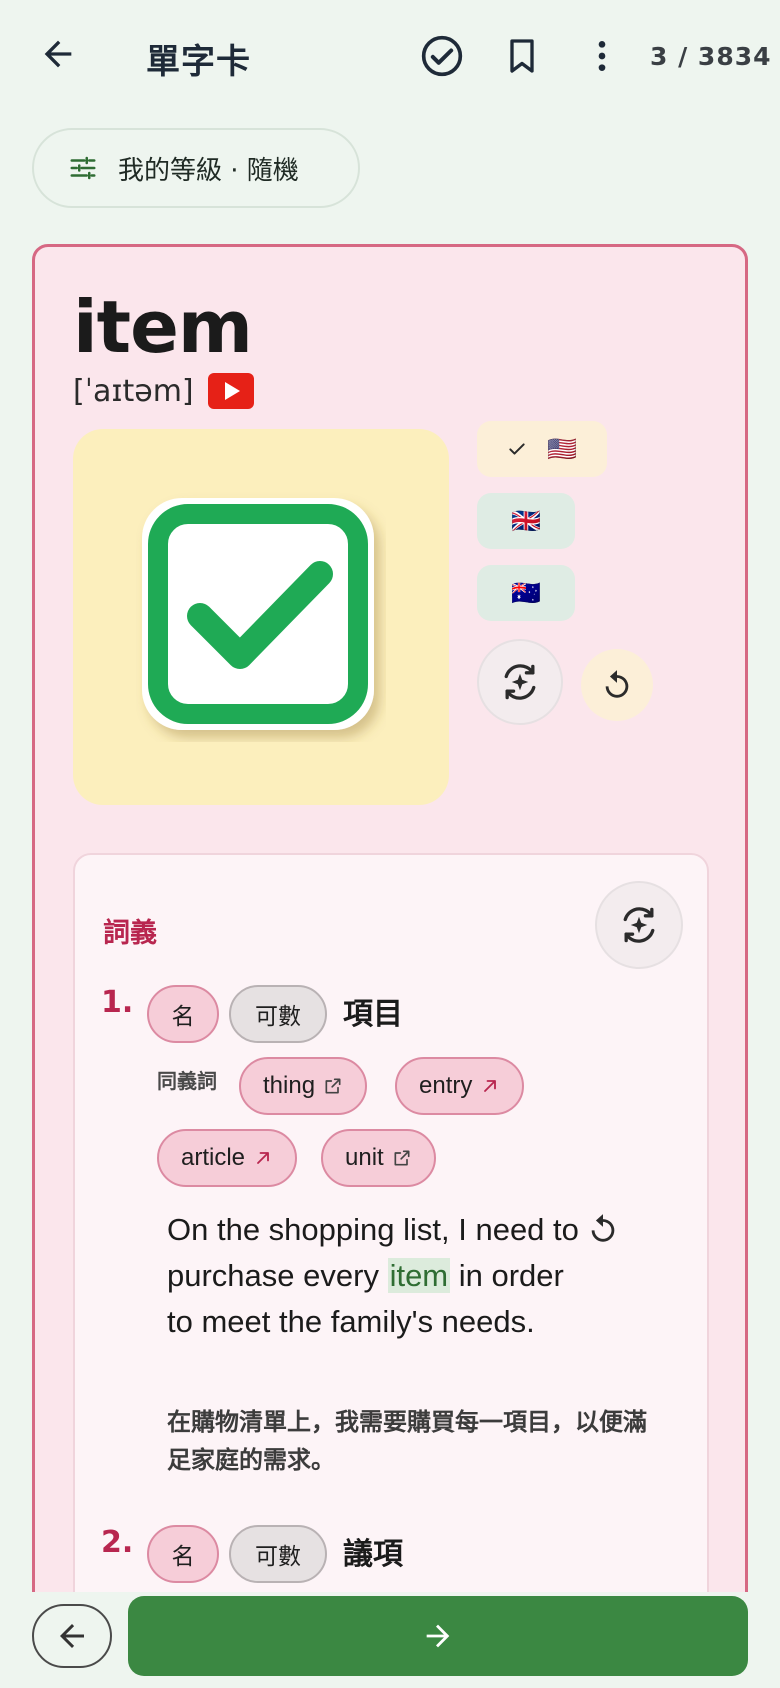  I want to click on synonym-label: entry, so click(446, 1085).